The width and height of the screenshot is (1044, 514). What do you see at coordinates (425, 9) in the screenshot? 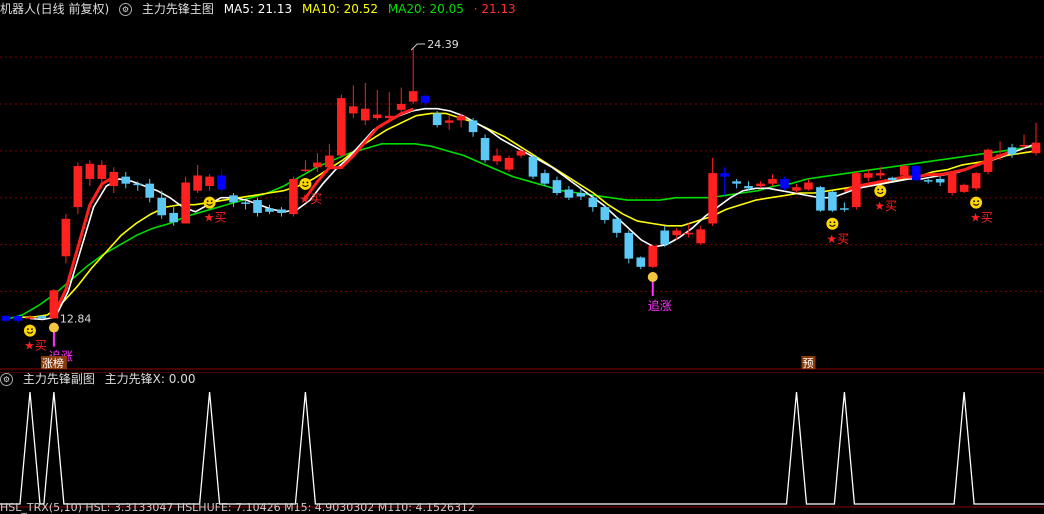
I see `ma20-value: MA20: 20.05` at bounding box center [425, 9].